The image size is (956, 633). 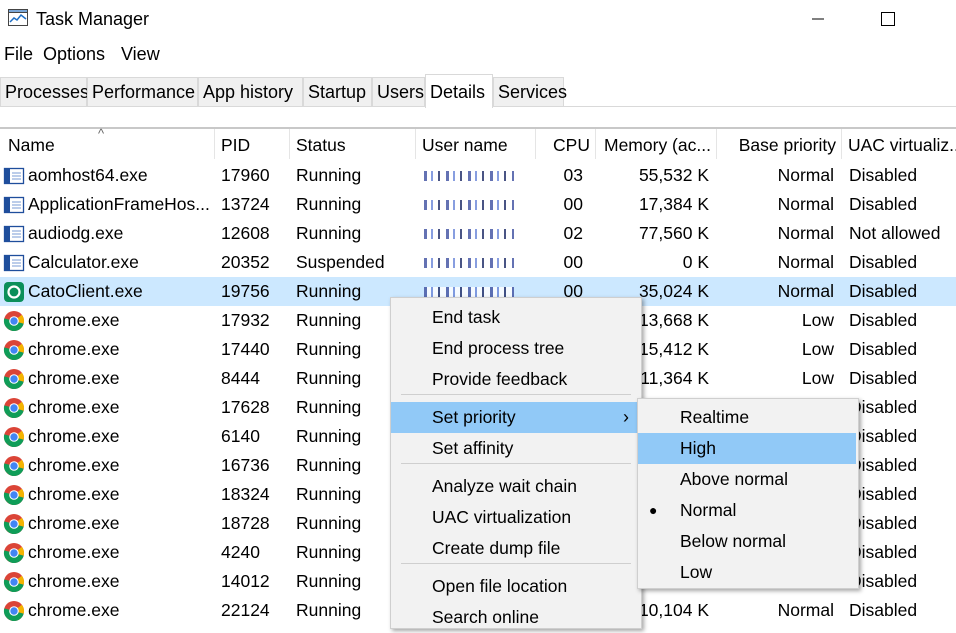 What do you see at coordinates (18, 54) in the screenshot?
I see `menu-file: File` at bounding box center [18, 54].